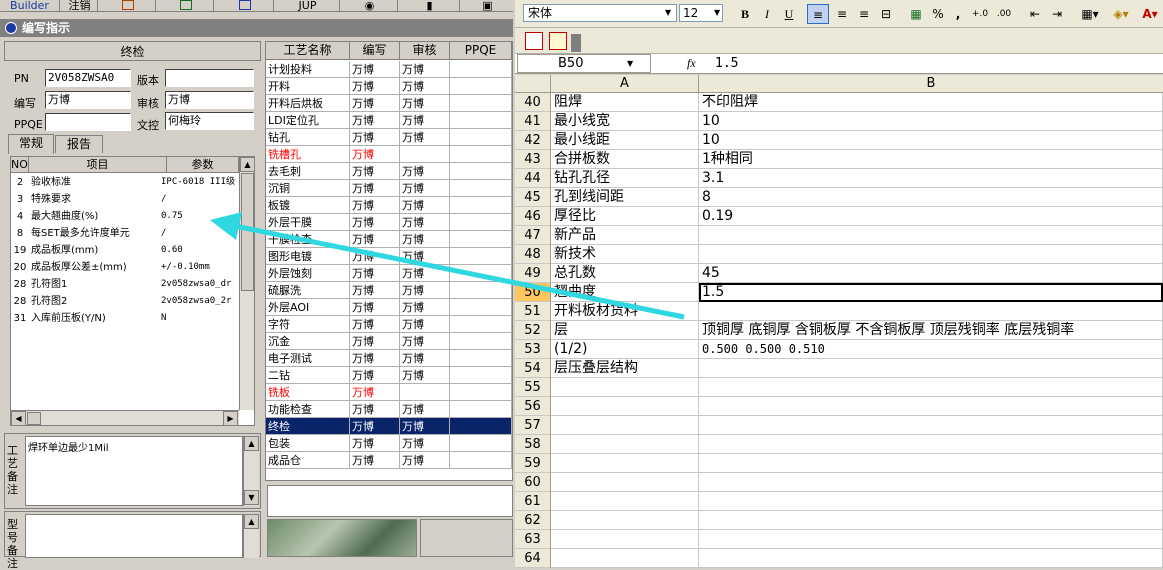  Describe the element at coordinates (457, 271) in the screenshot. I see `arrow-shaft` at that location.